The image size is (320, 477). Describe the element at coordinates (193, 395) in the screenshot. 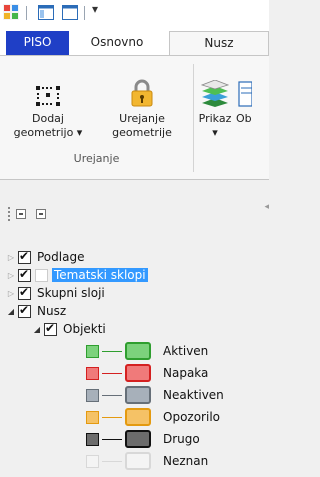

I see `legend-label: Neaktiven` at that location.